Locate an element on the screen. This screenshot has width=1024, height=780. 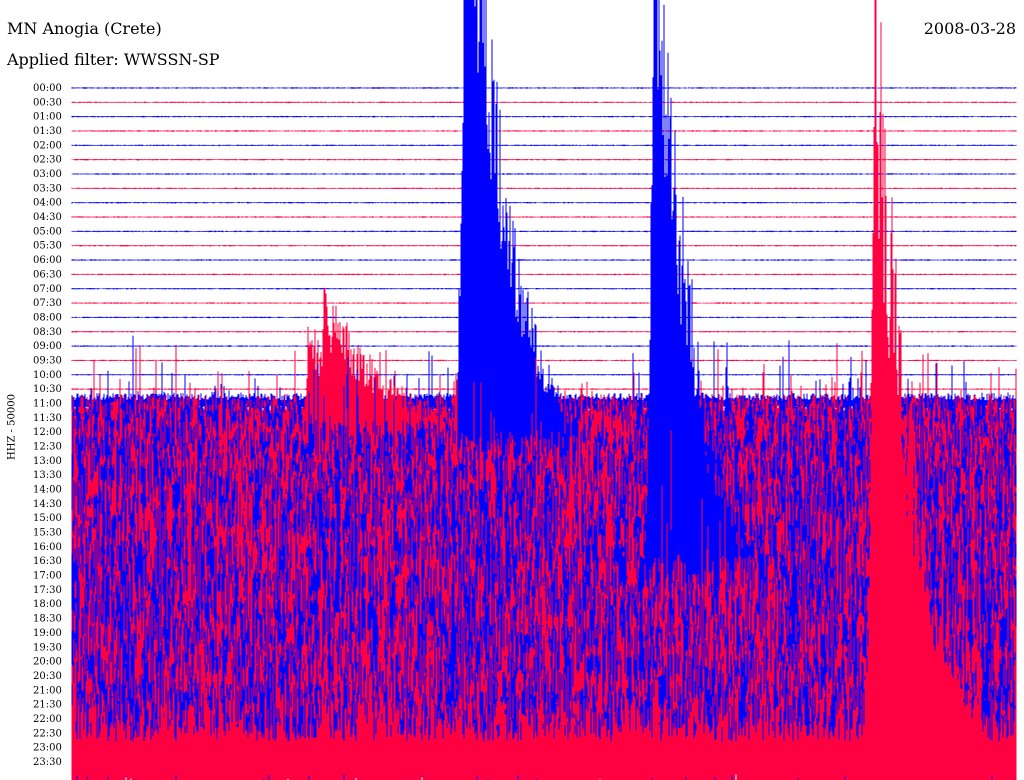
time-tick-label: 03:00 is located at coordinates (47, 174).